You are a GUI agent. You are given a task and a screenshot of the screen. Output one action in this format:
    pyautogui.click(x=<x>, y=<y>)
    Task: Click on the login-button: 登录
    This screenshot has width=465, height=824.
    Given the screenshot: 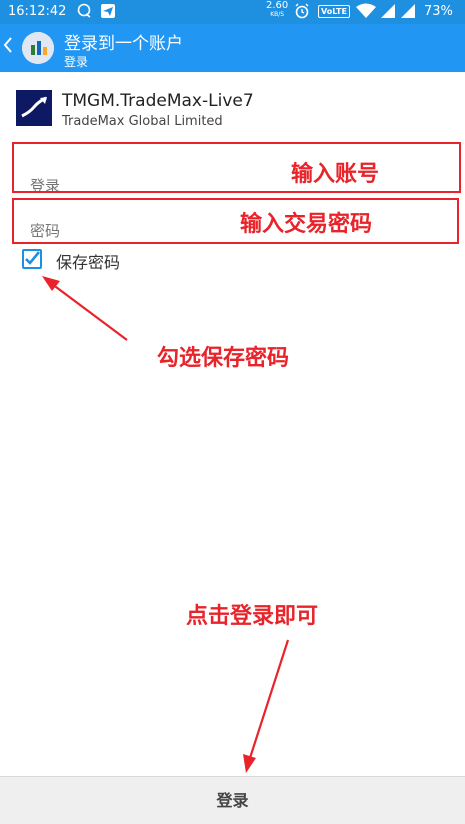 What is the action you would take?
    pyautogui.click(x=232, y=800)
    